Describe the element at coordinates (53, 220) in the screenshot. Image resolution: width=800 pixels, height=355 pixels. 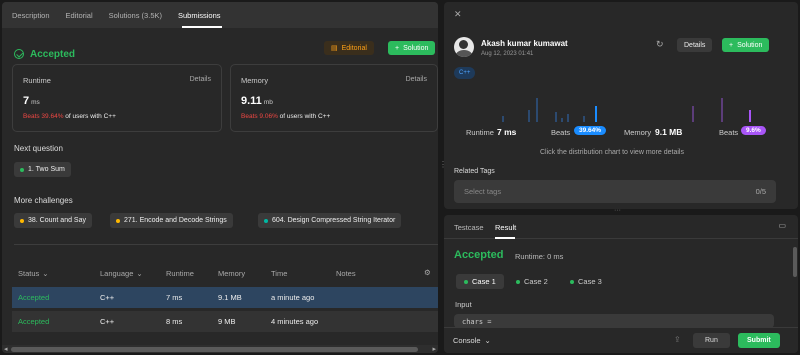
I see `challenge-chip: 38. Count and Say` at that location.